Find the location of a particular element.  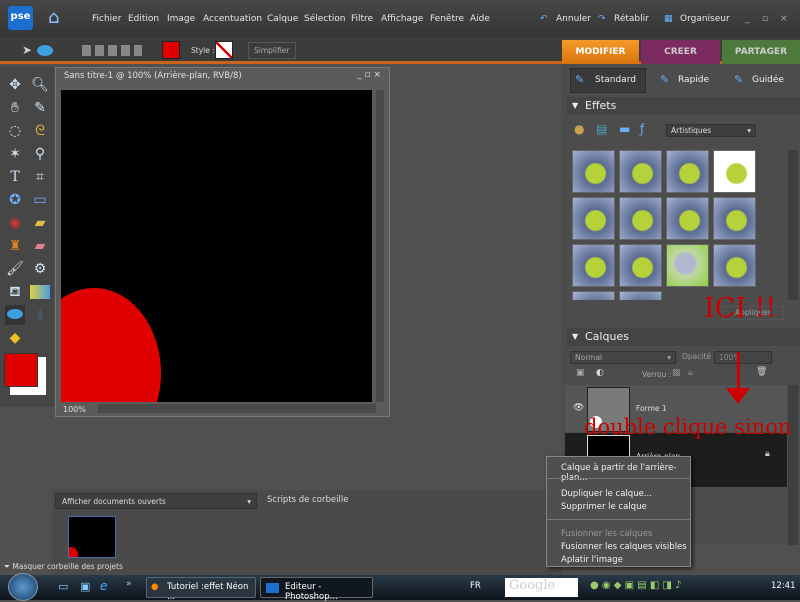

magic-wand-tool-icon: ✶ is located at coordinates (15, 154).